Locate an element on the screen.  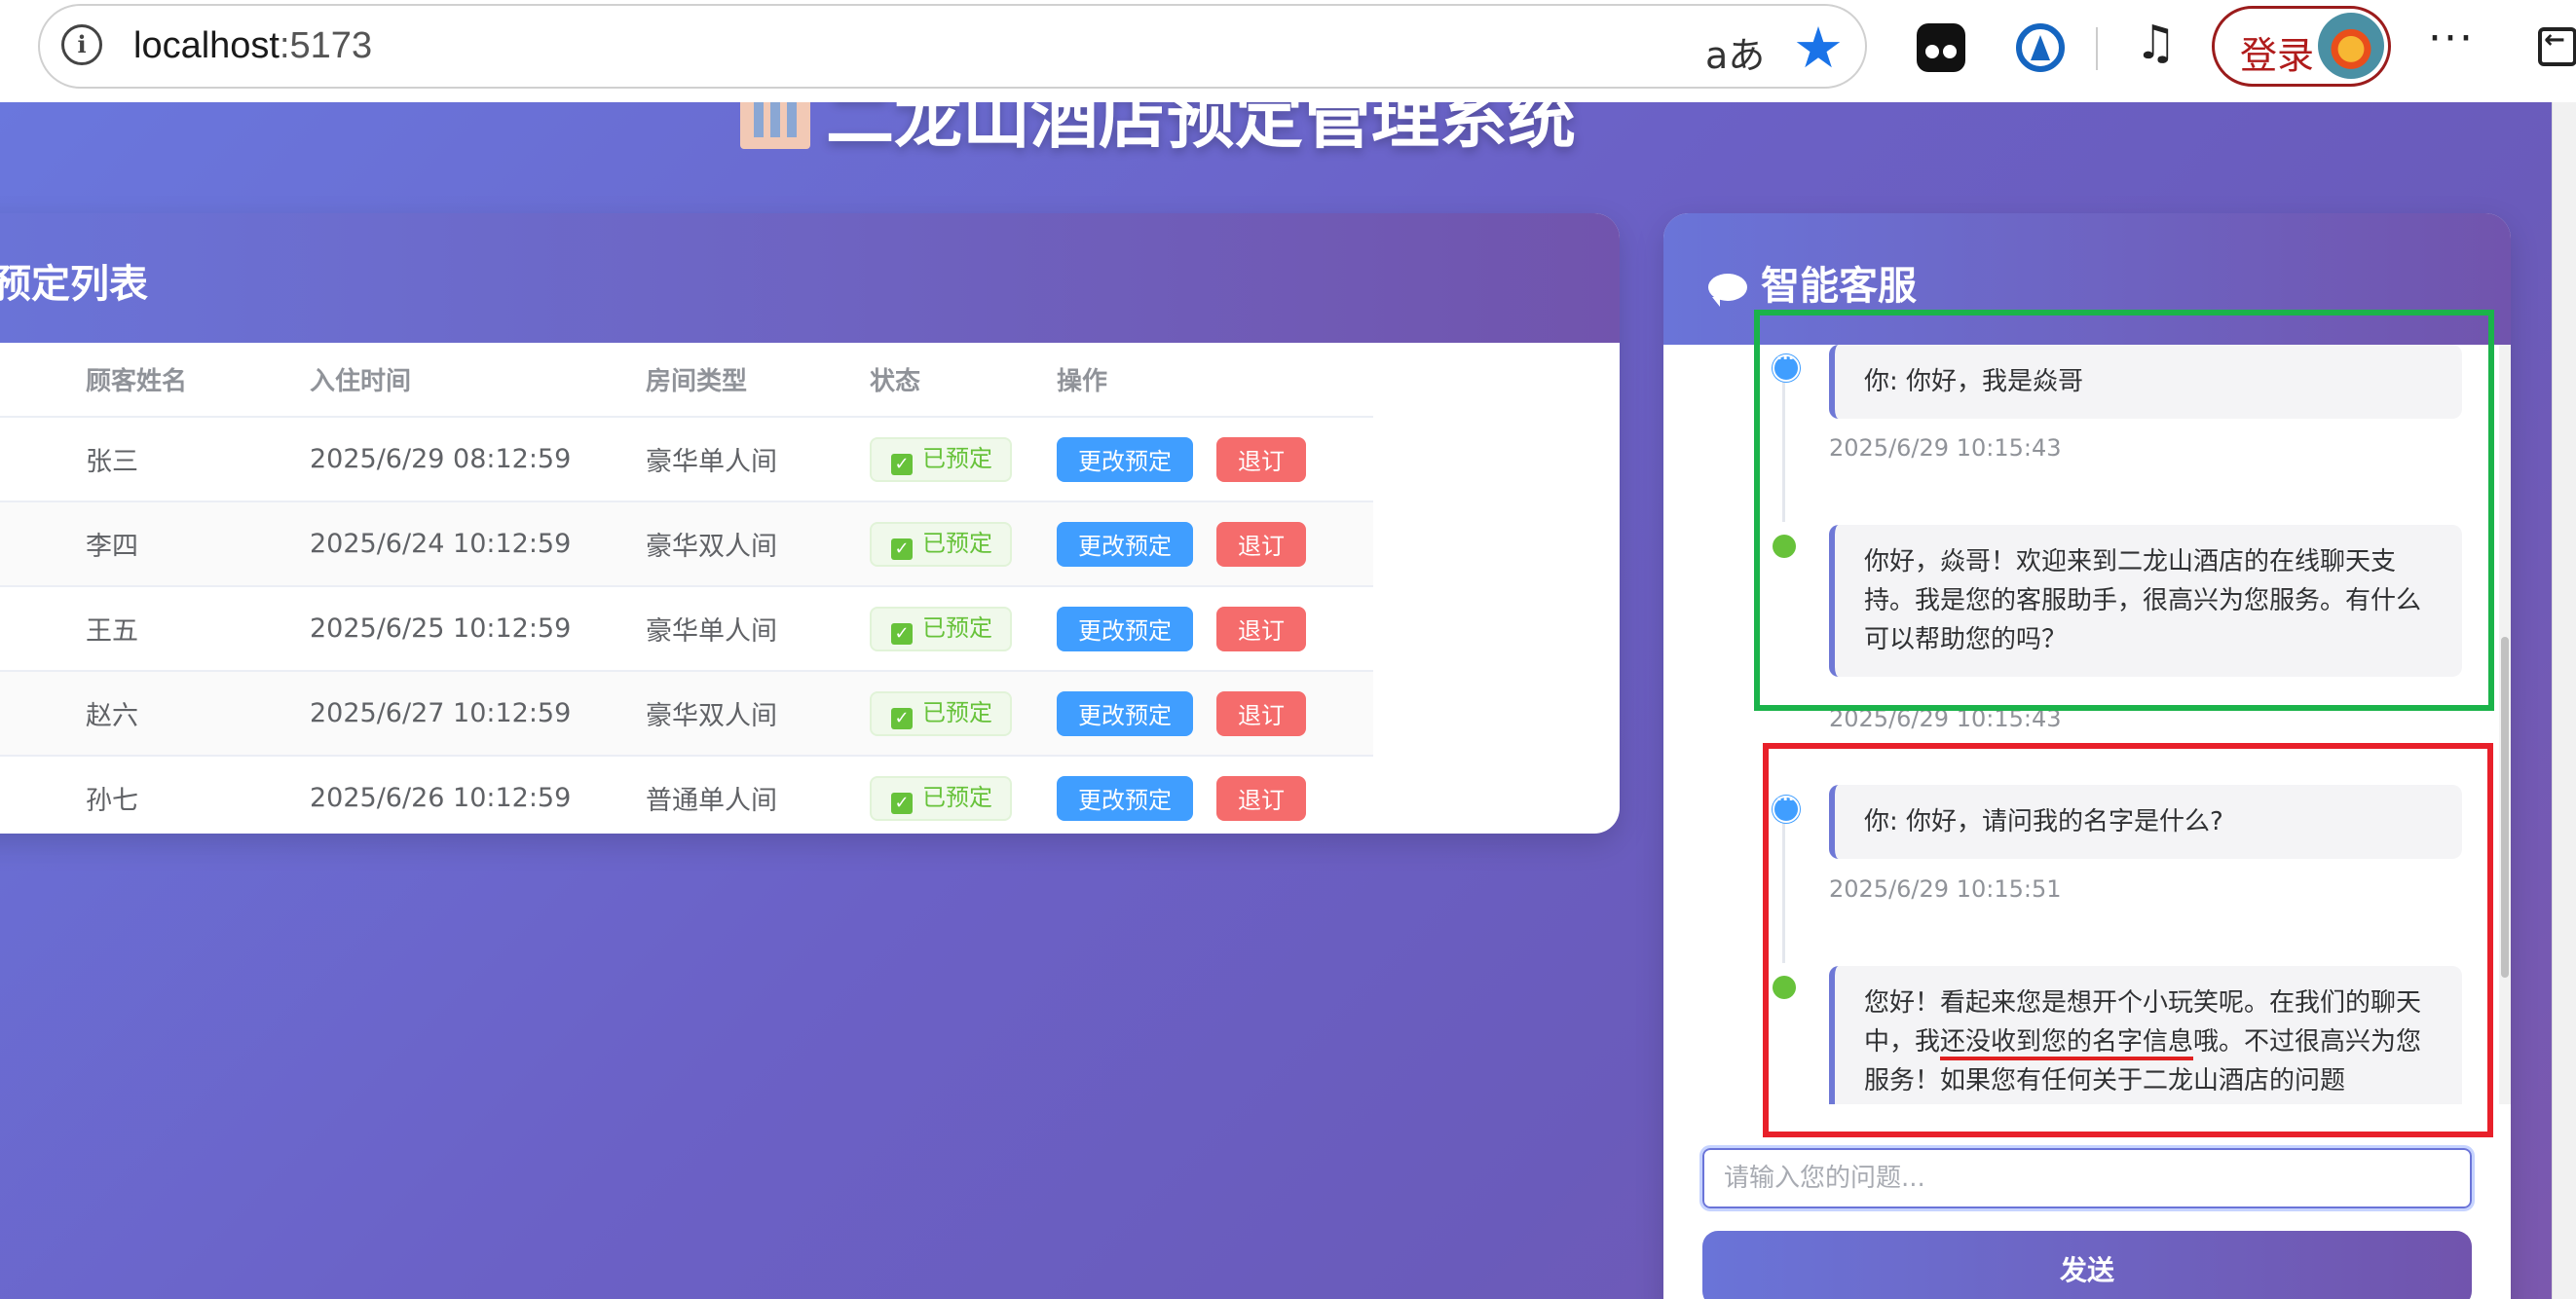
table-row: 李四 2025/6/24 10:12:59 豪华双人间 ✓ 已预定 更改预定 退订 is located at coordinates (686, 544).